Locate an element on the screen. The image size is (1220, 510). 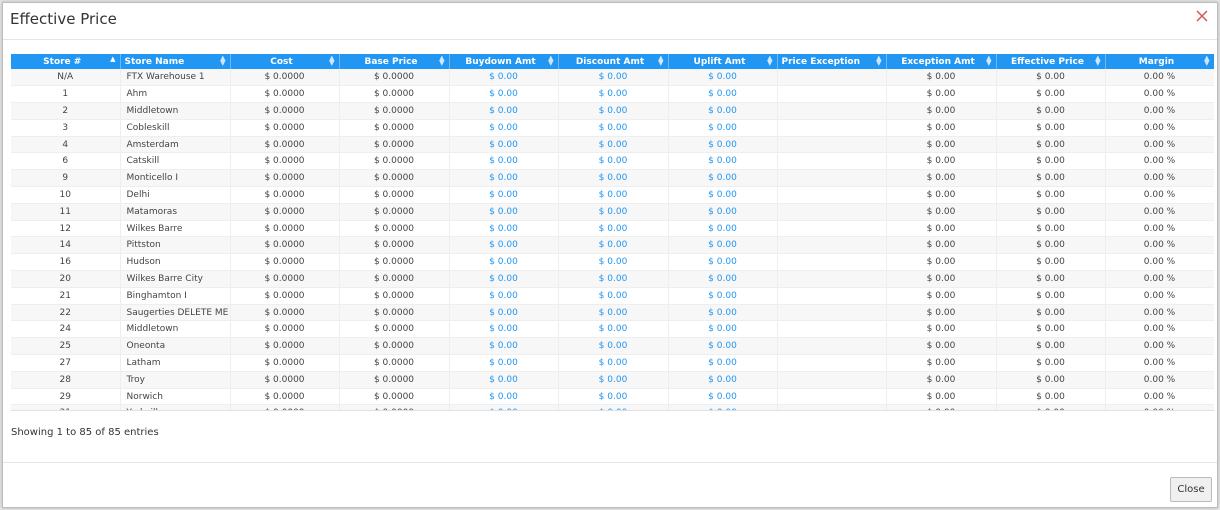
column-header-buydown-amt: Buydown Amt ▲ ▼ is located at coordinates (504, 61).